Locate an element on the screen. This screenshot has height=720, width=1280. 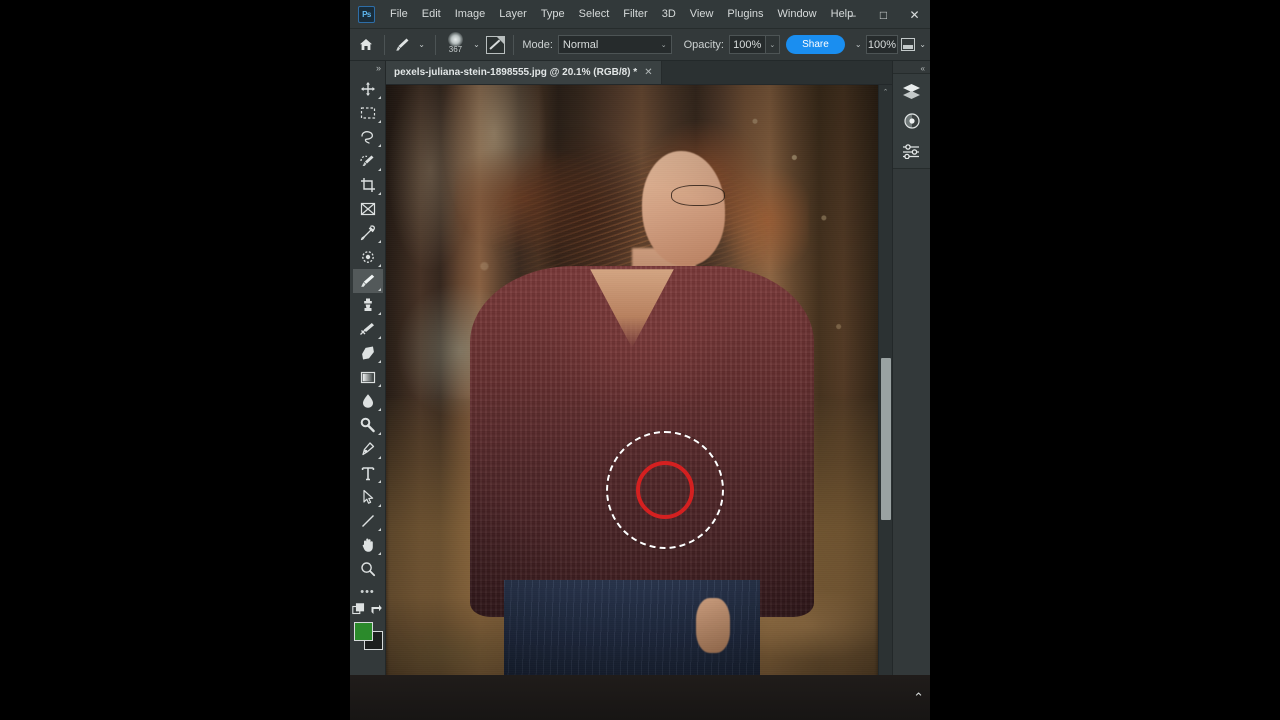
brush-settings-panel-button is located at coordinates (496, 45).